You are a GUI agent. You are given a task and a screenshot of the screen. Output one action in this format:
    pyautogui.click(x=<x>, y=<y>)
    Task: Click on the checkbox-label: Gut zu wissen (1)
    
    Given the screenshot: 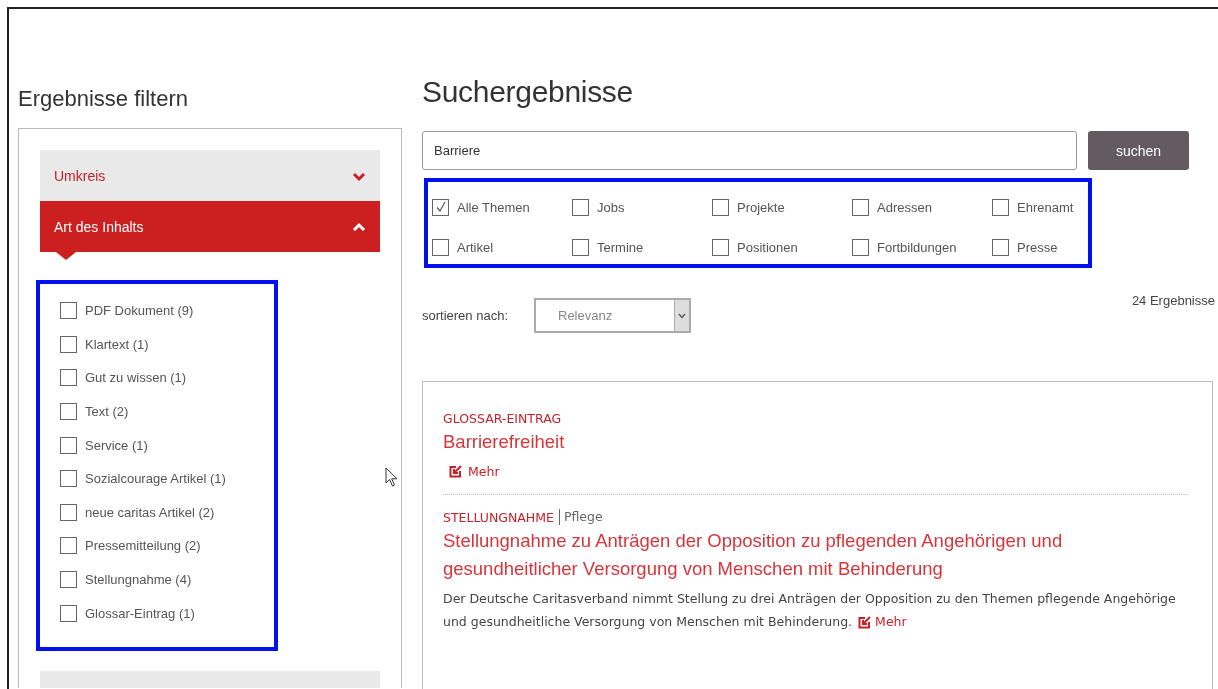 What is the action you would take?
    pyautogui.click(x=136, y=378)
    